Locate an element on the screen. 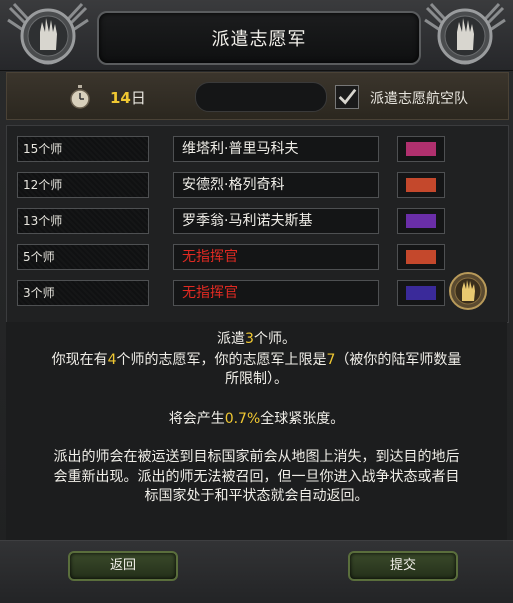  commander-name: 维塔利·普里马科夫 is located at coordinates (276, 149).